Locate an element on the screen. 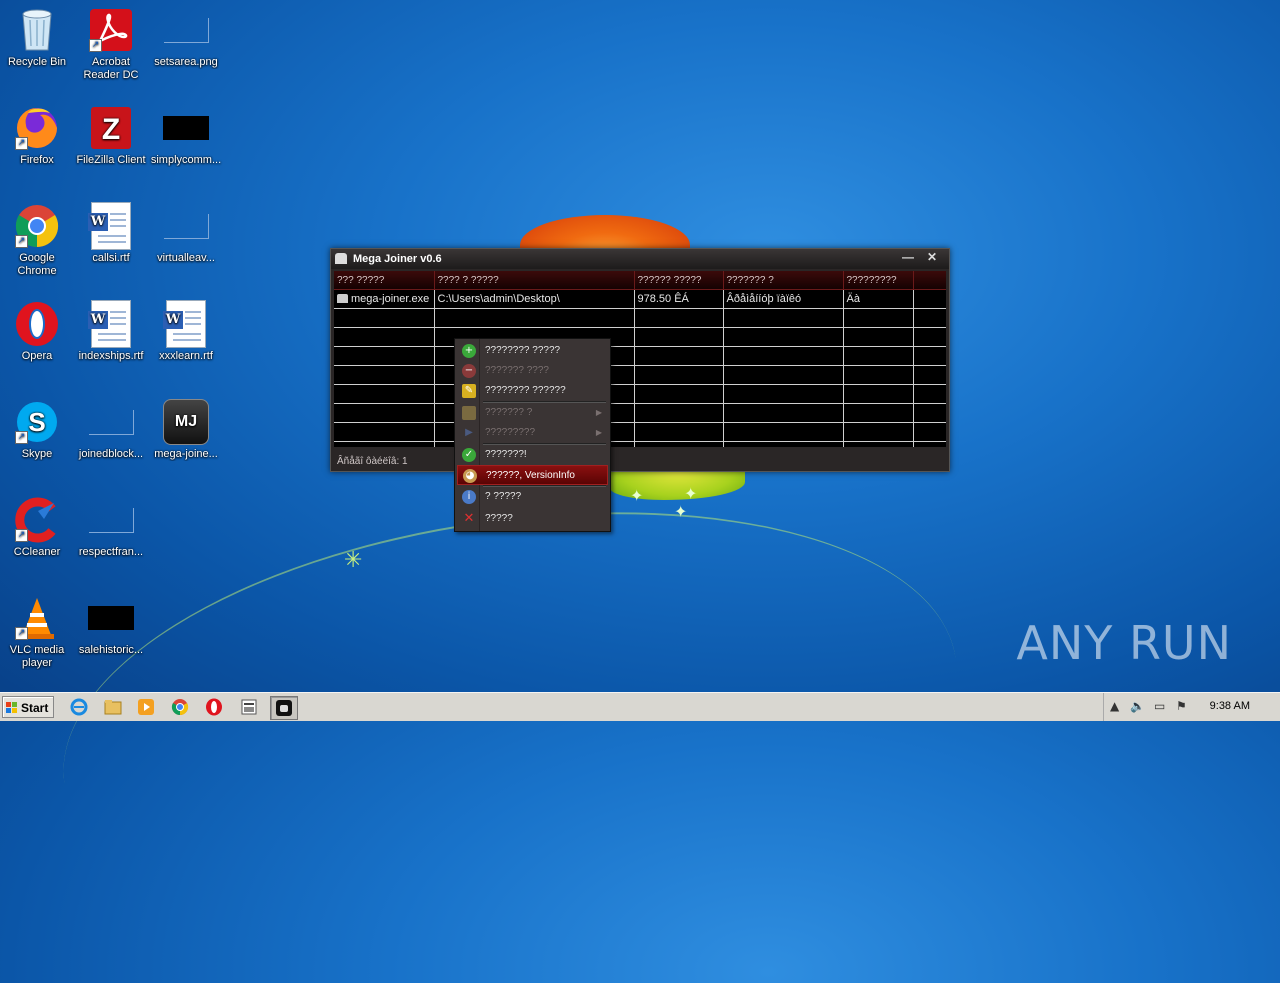 This screenshot has height=983, width=1280. cell-empty is located at coordinates (929, 299).